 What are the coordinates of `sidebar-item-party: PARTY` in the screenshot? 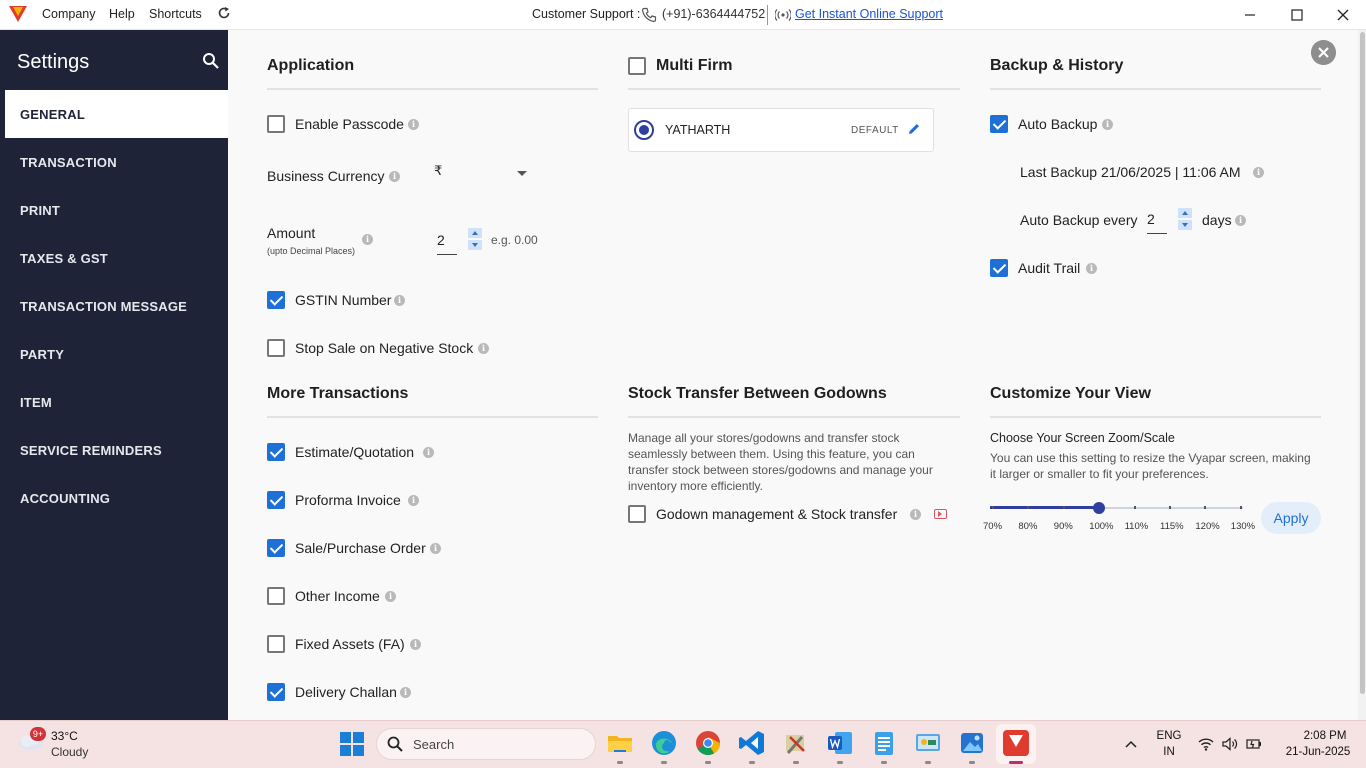 It's located at (116, 354).